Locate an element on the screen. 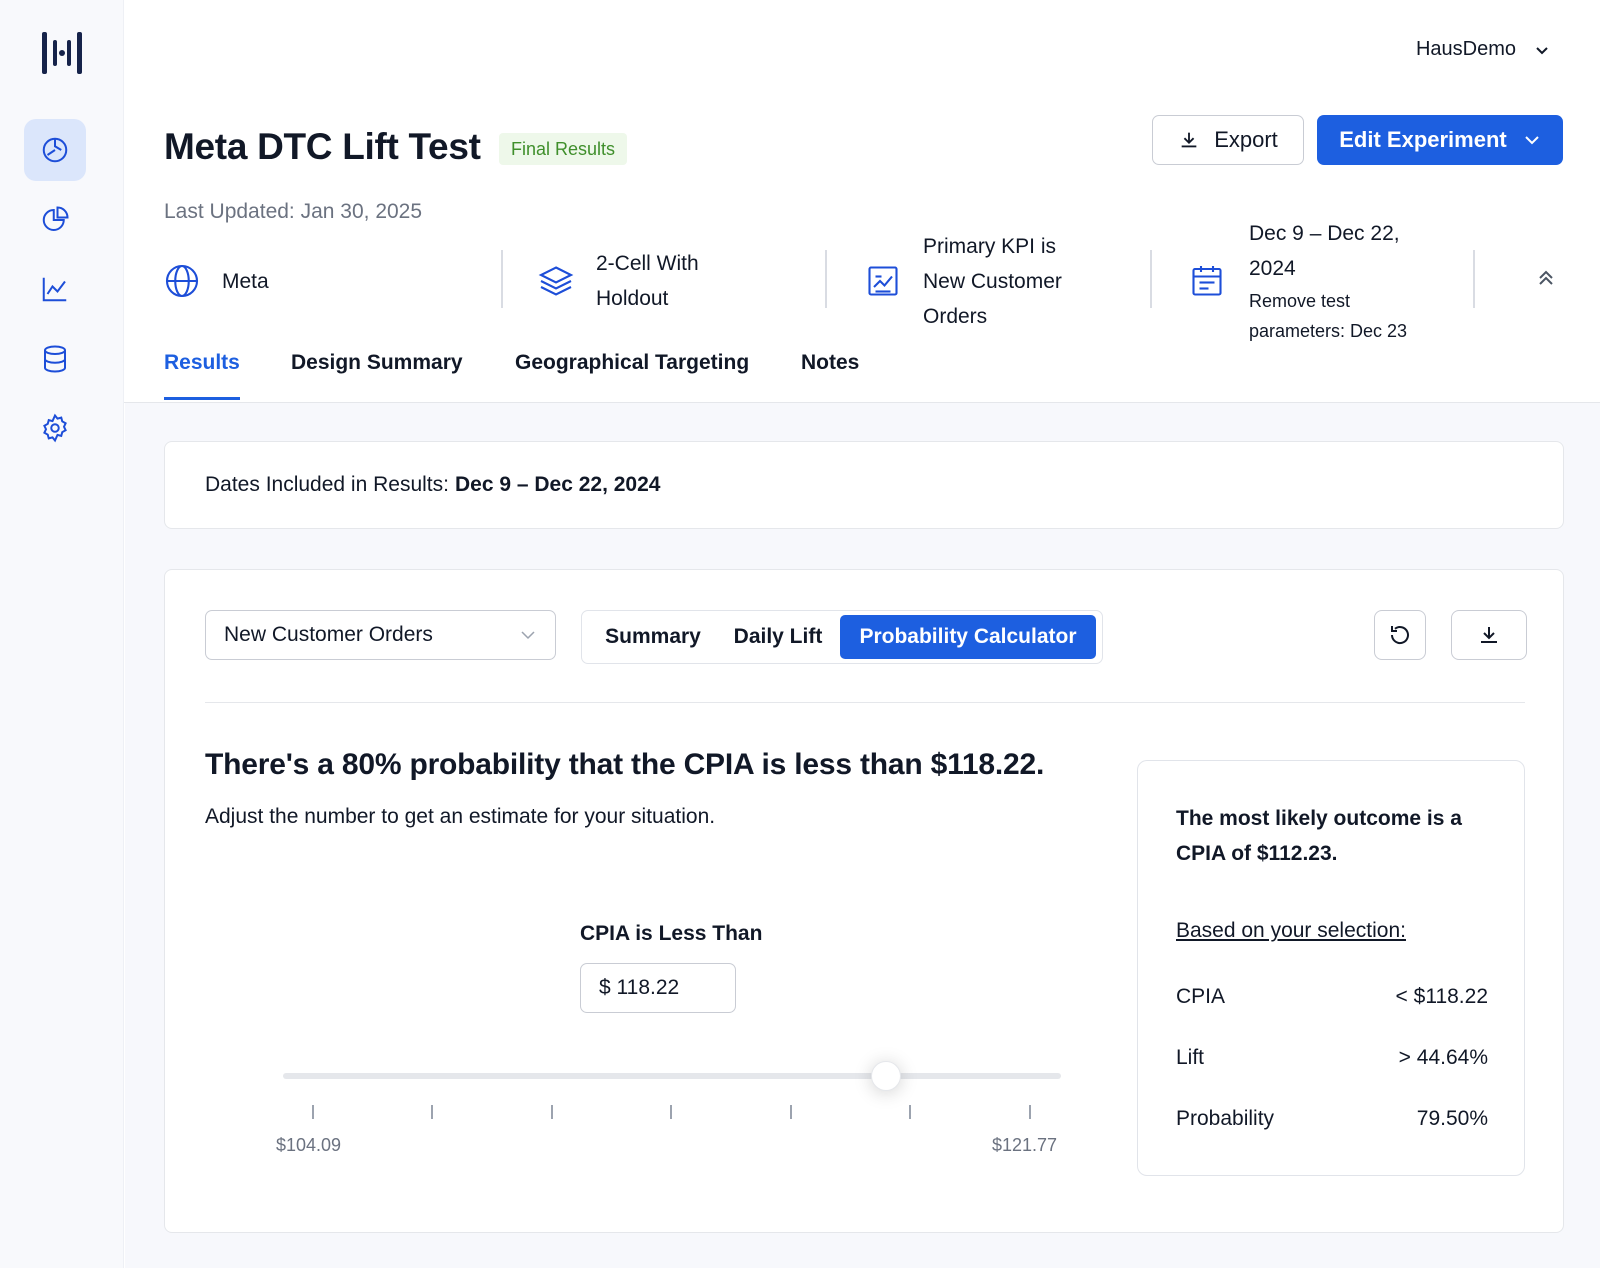 This screenshot has width=1600, height=1268. reset-icon is located at coordinates (1399, 635).